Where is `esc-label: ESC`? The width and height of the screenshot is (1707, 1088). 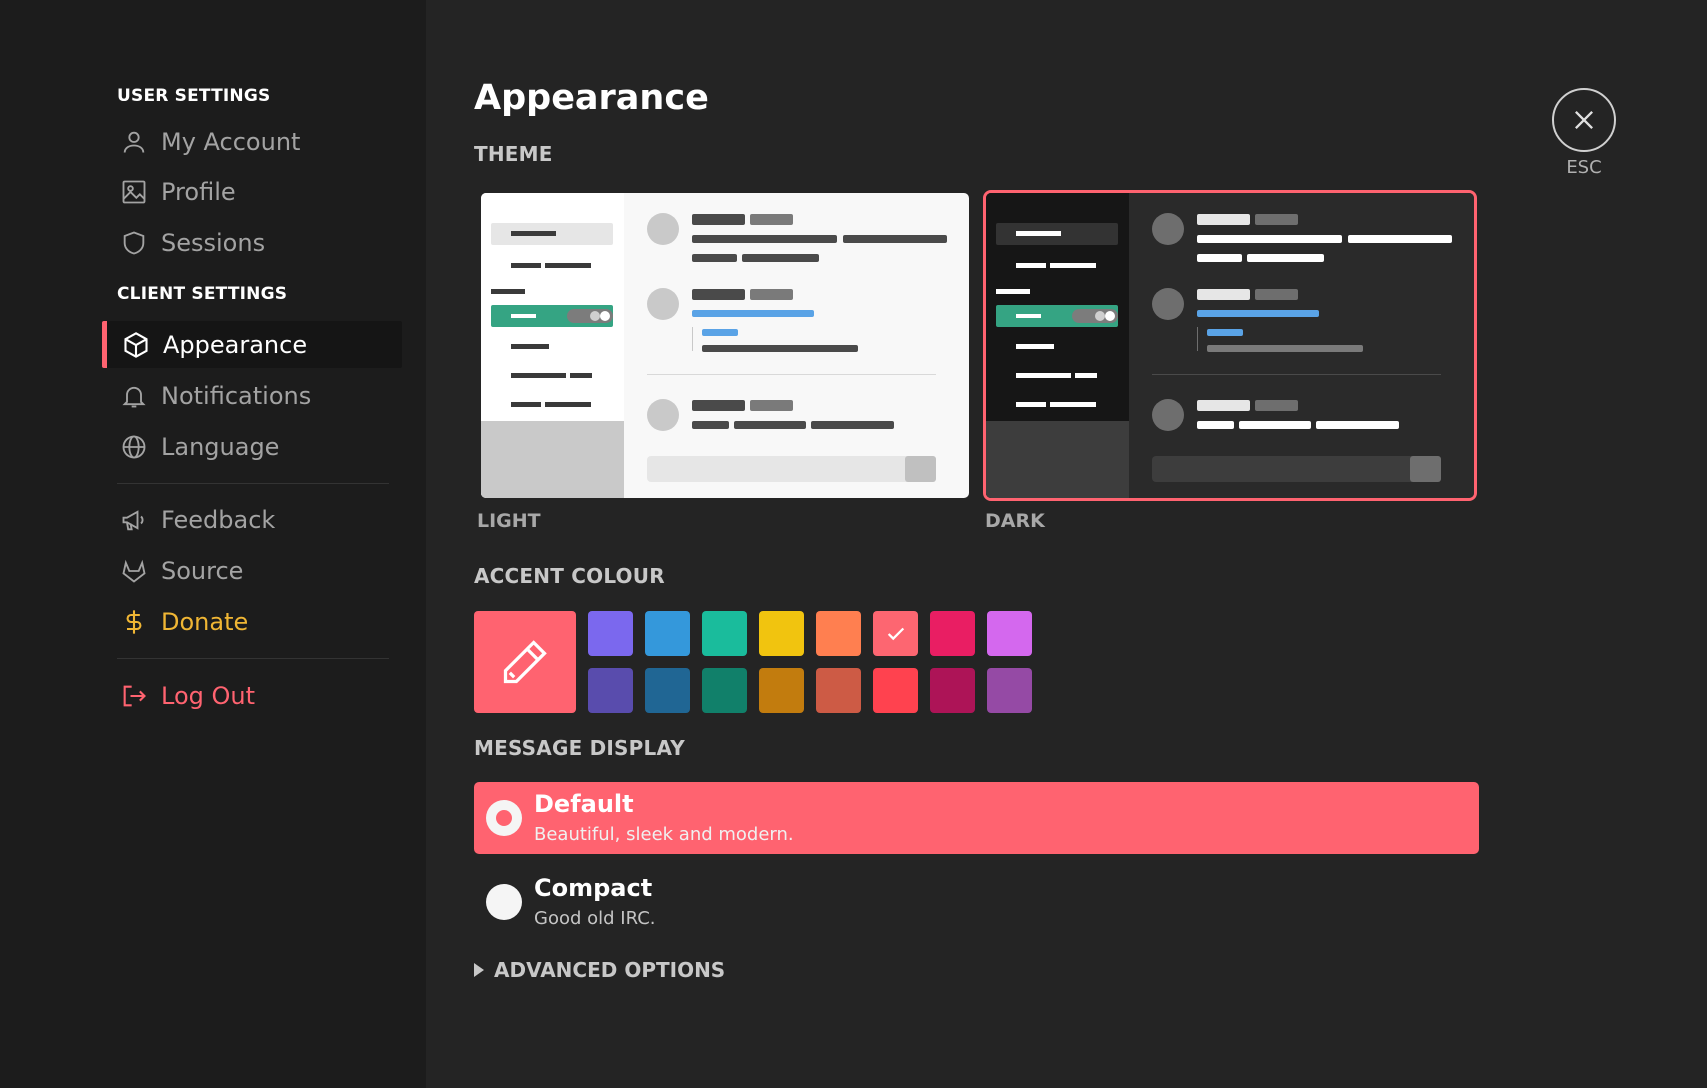 esc-label: ESC is located at coordinates (1584, 167).